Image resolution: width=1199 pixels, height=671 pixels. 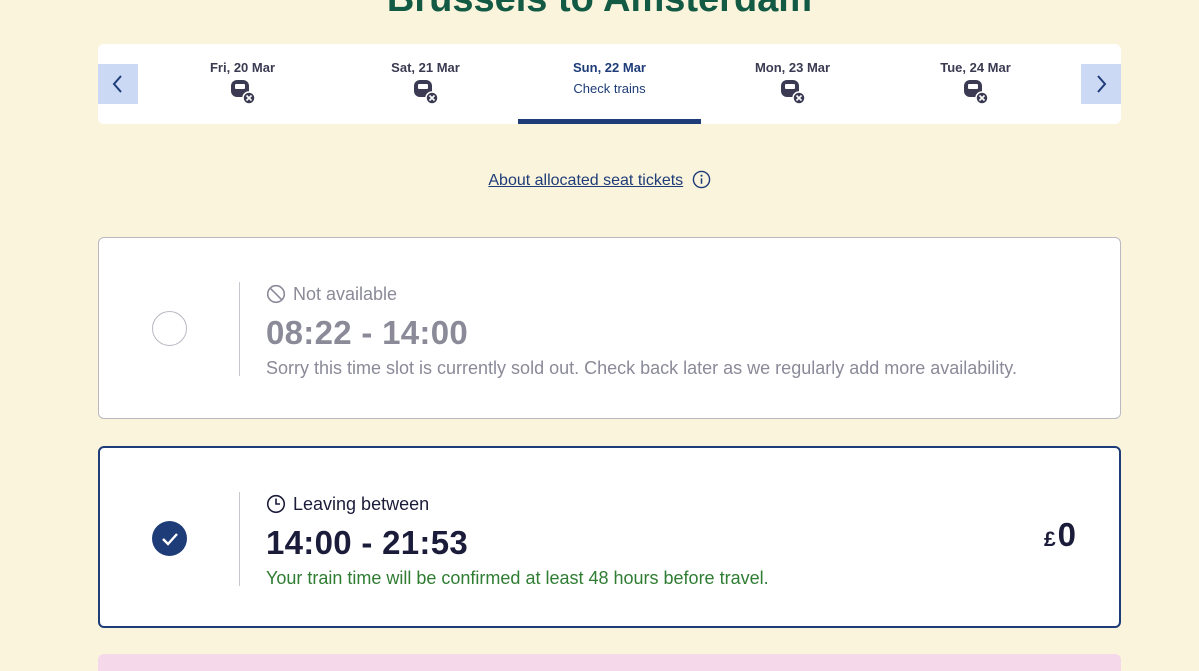 What do you see at coordinates (1049, 539) in the screenshot?
I see `price-currency: £` at bounding box center [1049, 539].